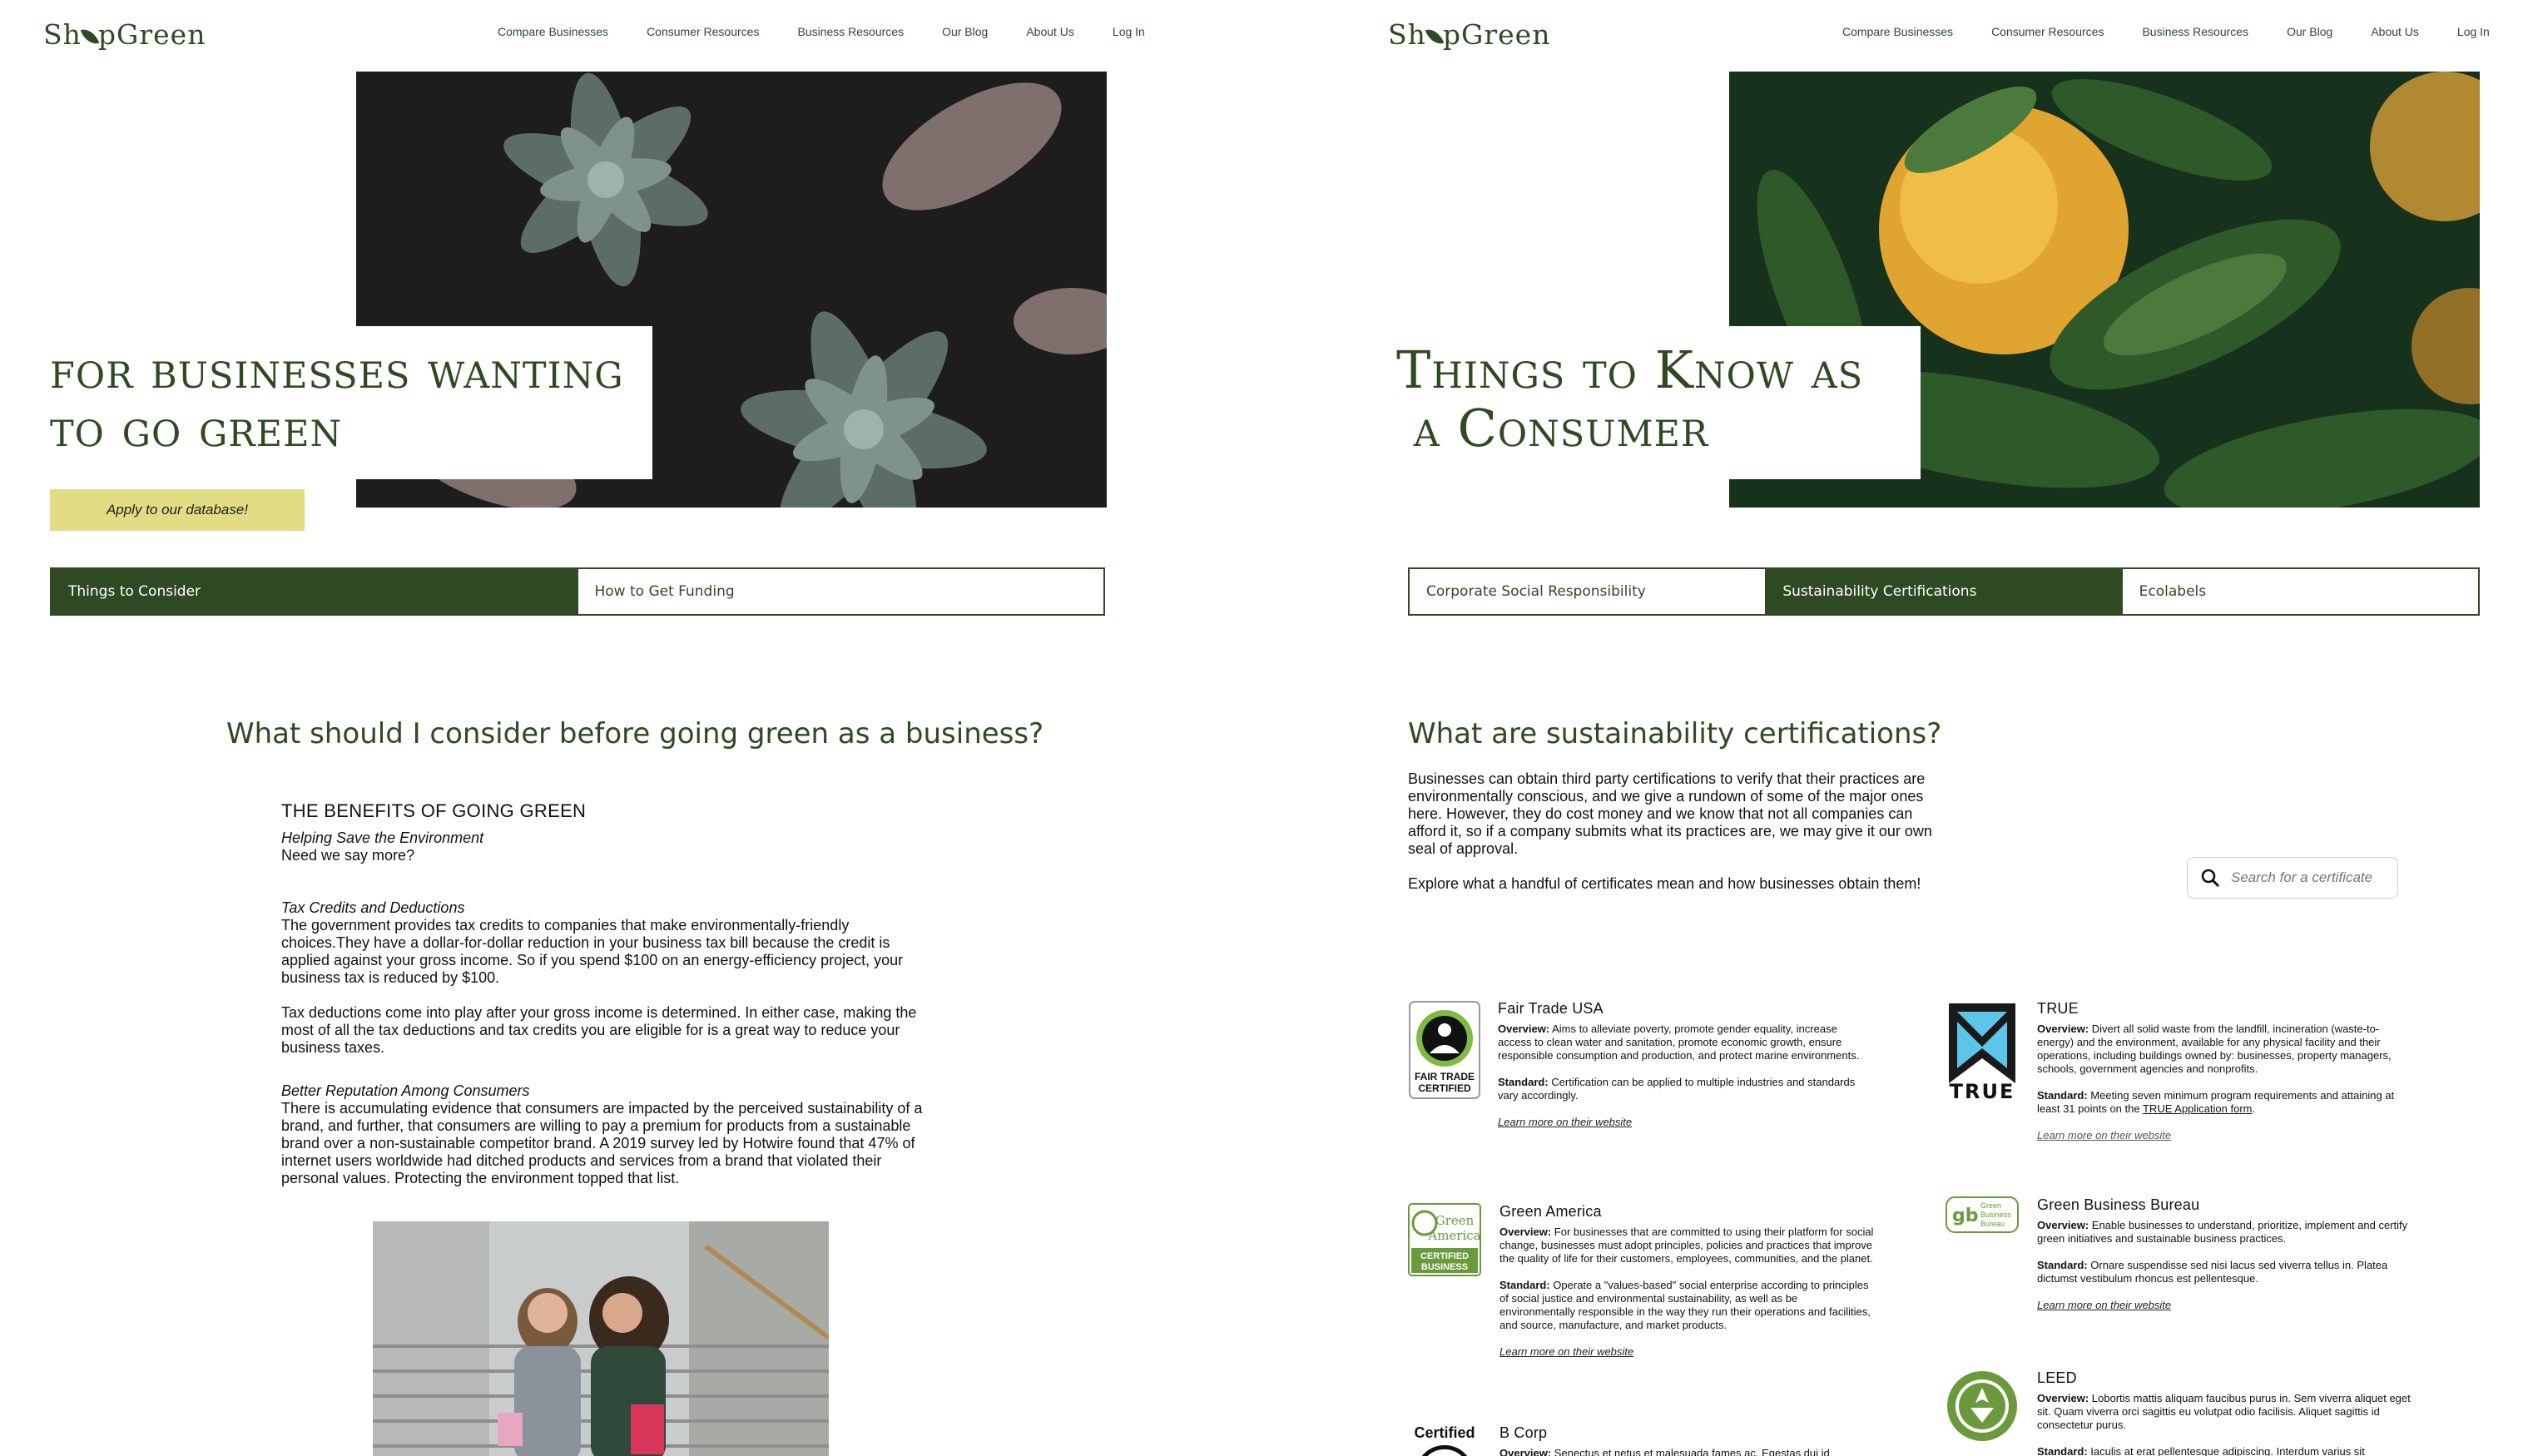 This screenshot has height=1456, width=2533. I want to click on tab-ecolabels: Ecolabels, so click(2300, 591).